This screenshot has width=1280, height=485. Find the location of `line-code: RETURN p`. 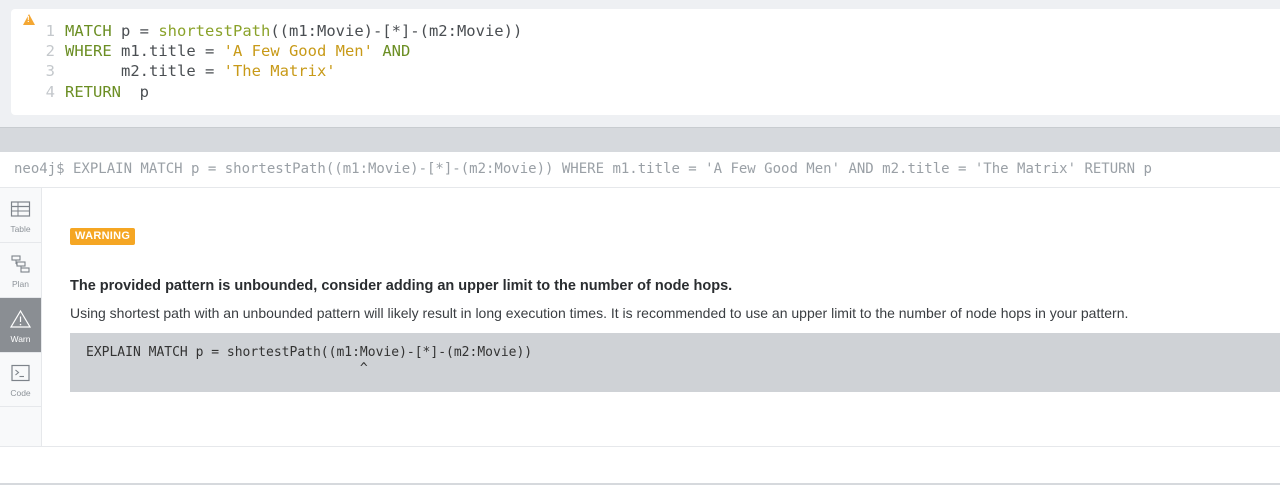

line-code: RETURN p is located at coordinates (107, 92).